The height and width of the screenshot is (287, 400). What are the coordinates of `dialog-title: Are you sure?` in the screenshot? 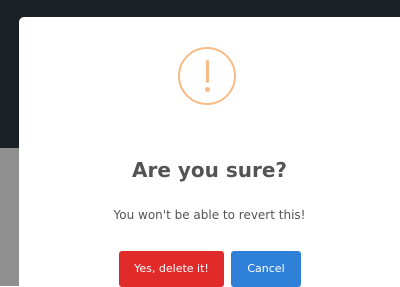 It's located at (209, 170).